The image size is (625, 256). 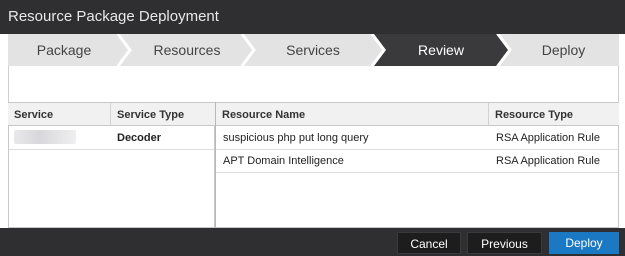 I want to click on column-header-service: Service, so click(x=59, y=114).